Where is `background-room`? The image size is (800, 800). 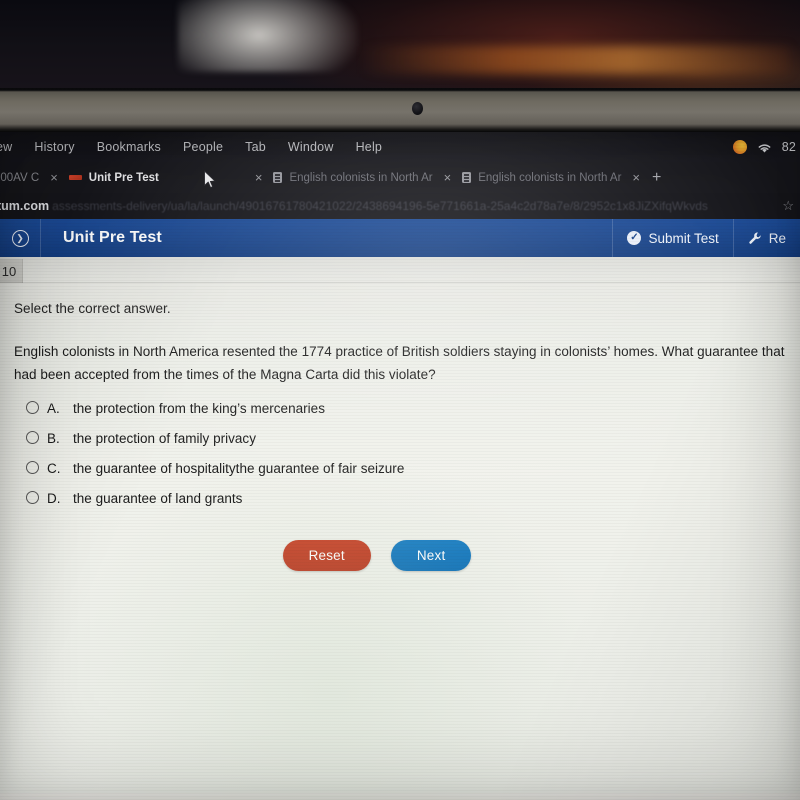 background-room is located at coordinates (400, 44).